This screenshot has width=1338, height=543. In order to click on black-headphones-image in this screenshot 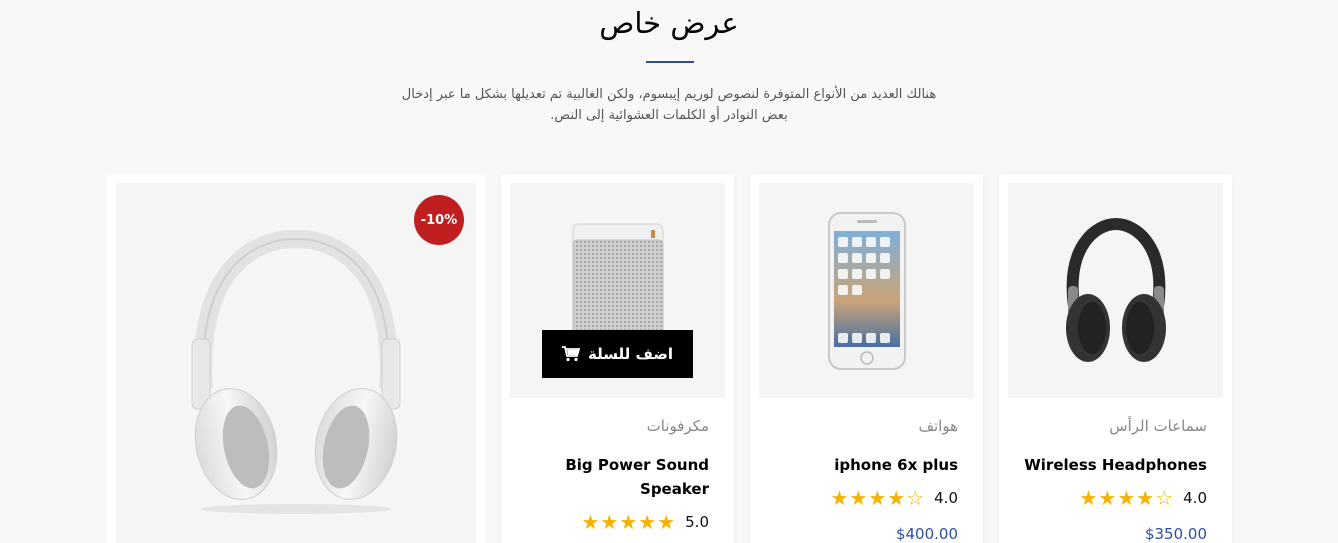, I will do `click(1115, 289)`.